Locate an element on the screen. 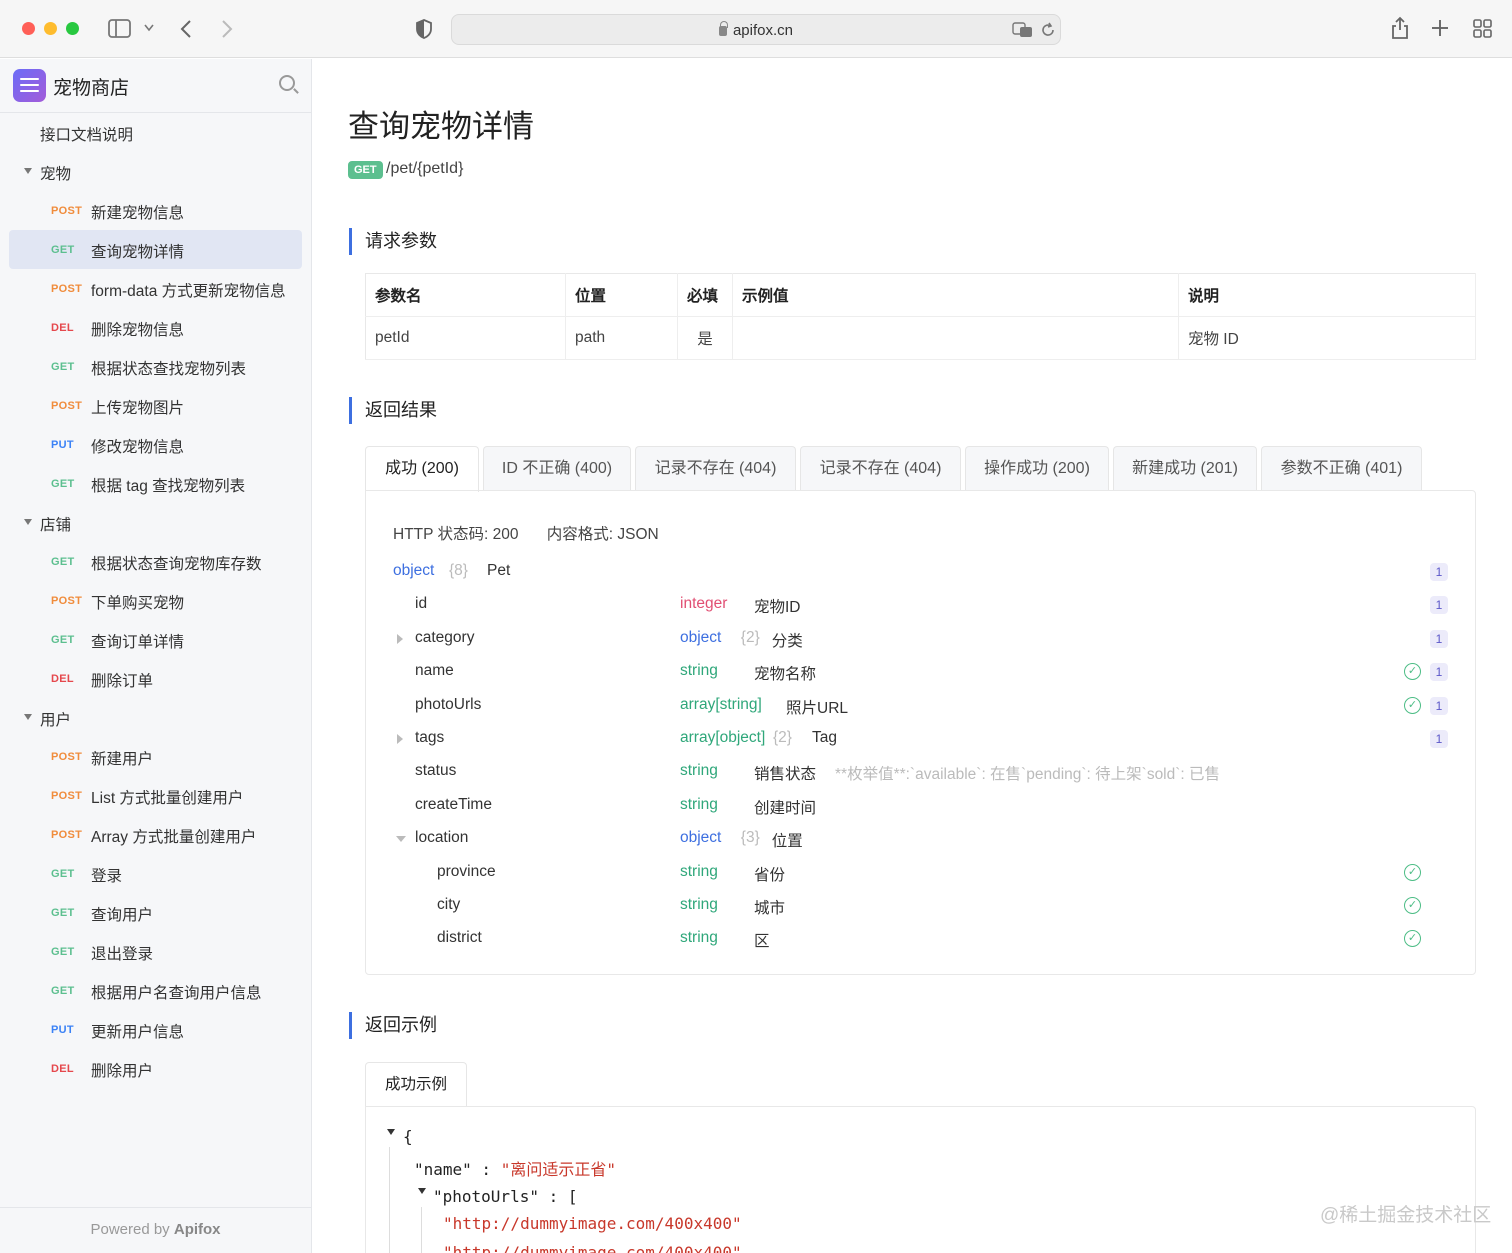 This screenshot has height=1253, width=1512. sidebar-group: 宠物 is located at coordinates (155, 171).